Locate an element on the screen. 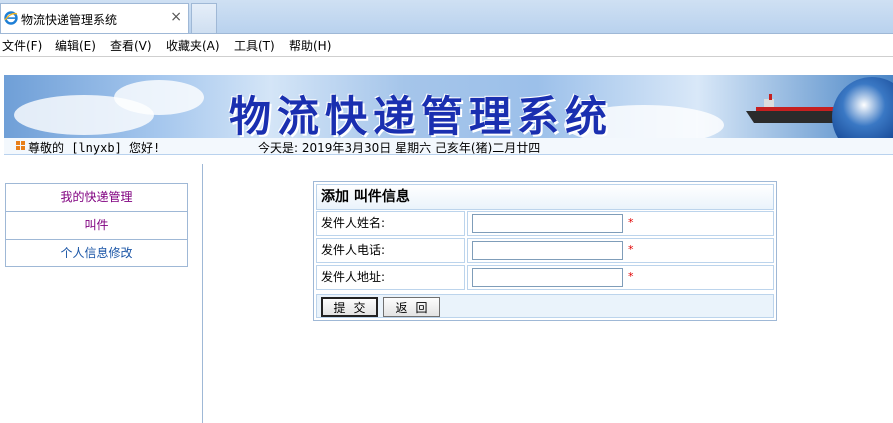 Image resolution: width=893 pixels, height=423 pixels. menu-help: 帮助(H) is located at coordinates (310, 45).